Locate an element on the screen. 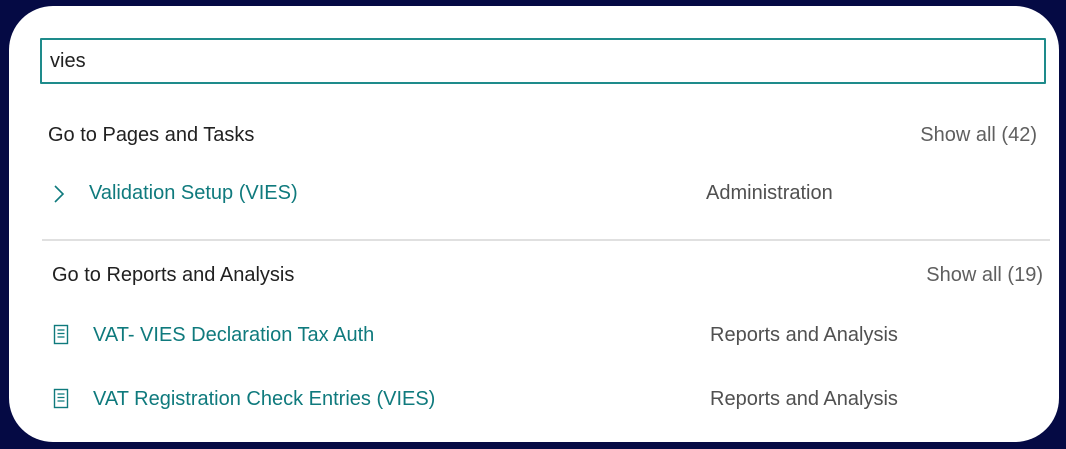  result-category: Administration is located at coordinates (769, 193).